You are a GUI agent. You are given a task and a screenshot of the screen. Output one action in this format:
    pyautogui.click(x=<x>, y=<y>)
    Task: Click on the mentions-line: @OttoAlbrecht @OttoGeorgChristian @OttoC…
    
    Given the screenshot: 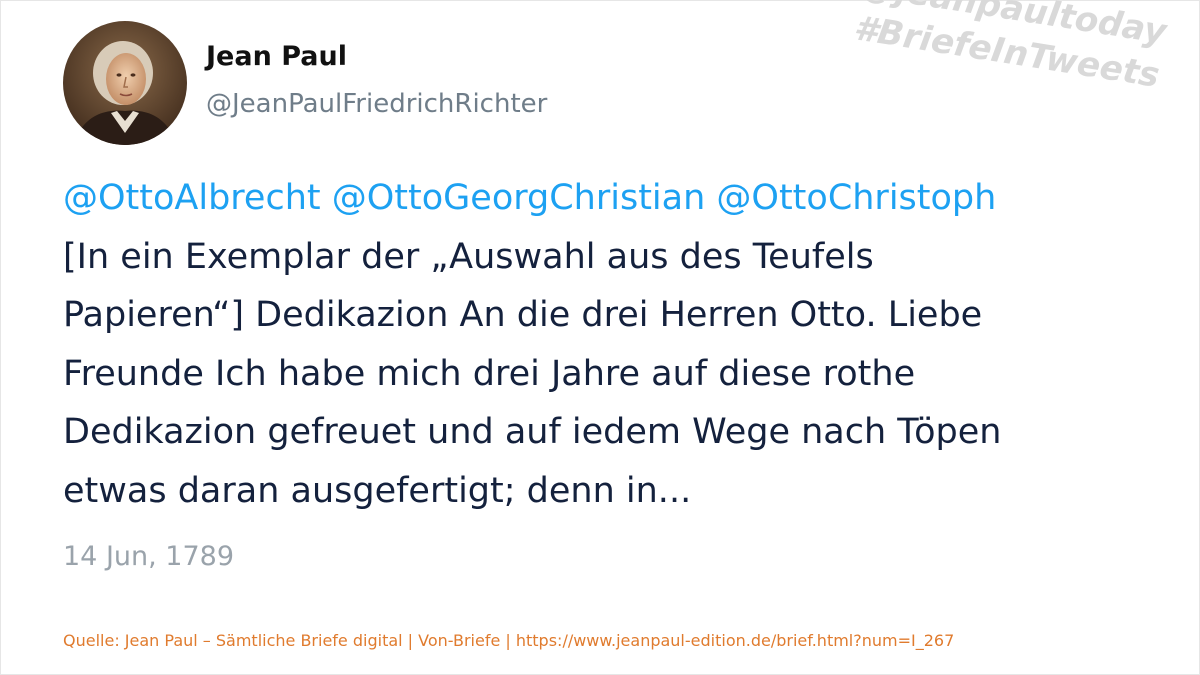 What is the action you would take?
    pyautogui.click(x=603, y=198)
    